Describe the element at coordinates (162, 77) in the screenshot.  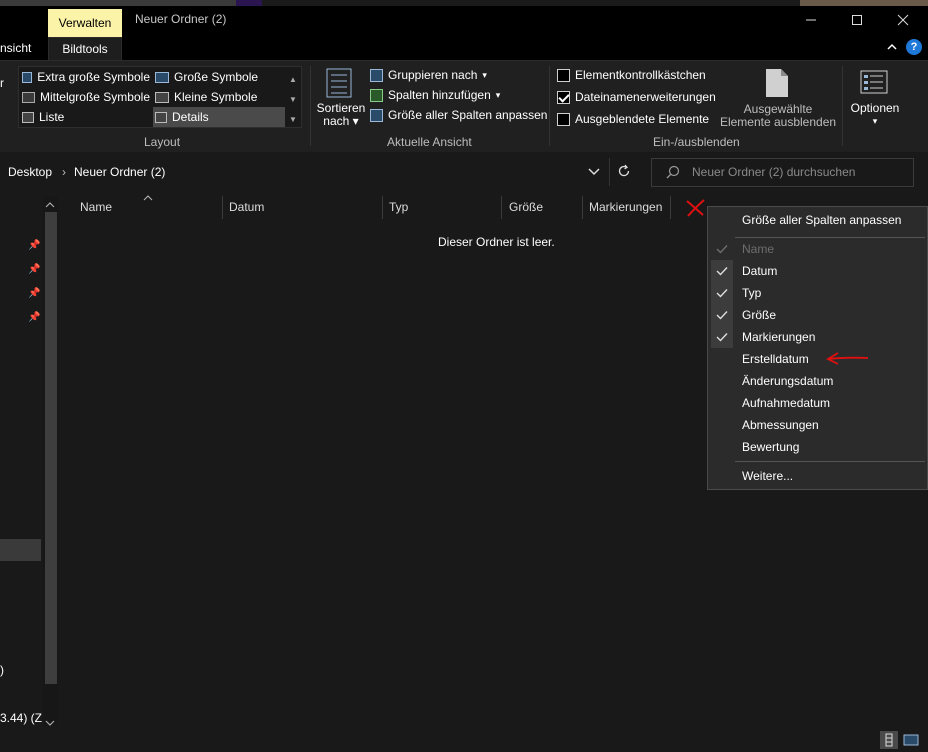
I see `large-icons-icon` at that location.